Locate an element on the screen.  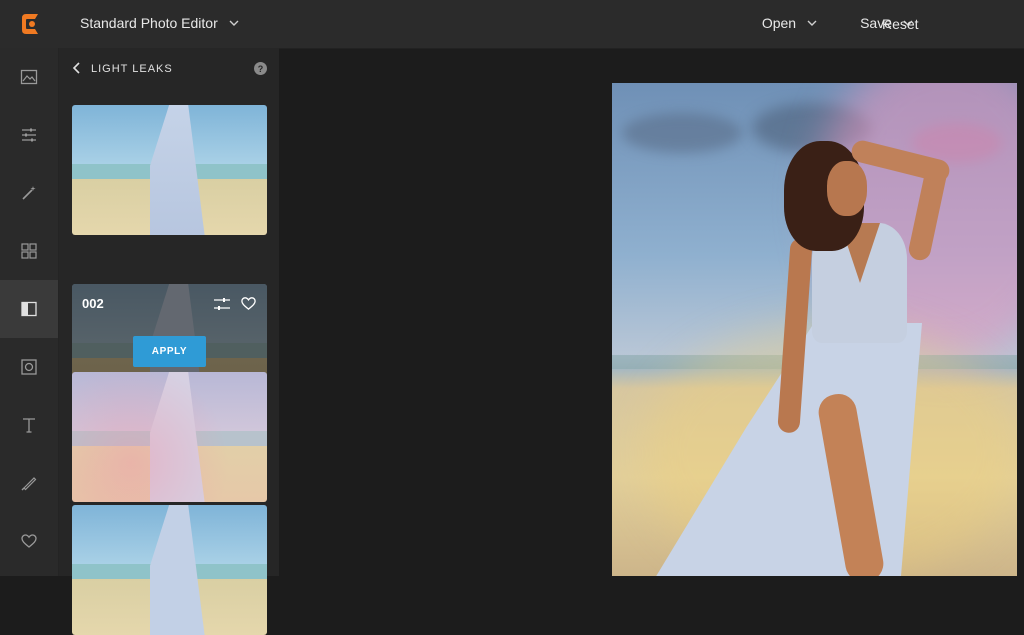
reset-button: Reset is located at coordinates (900, 24).